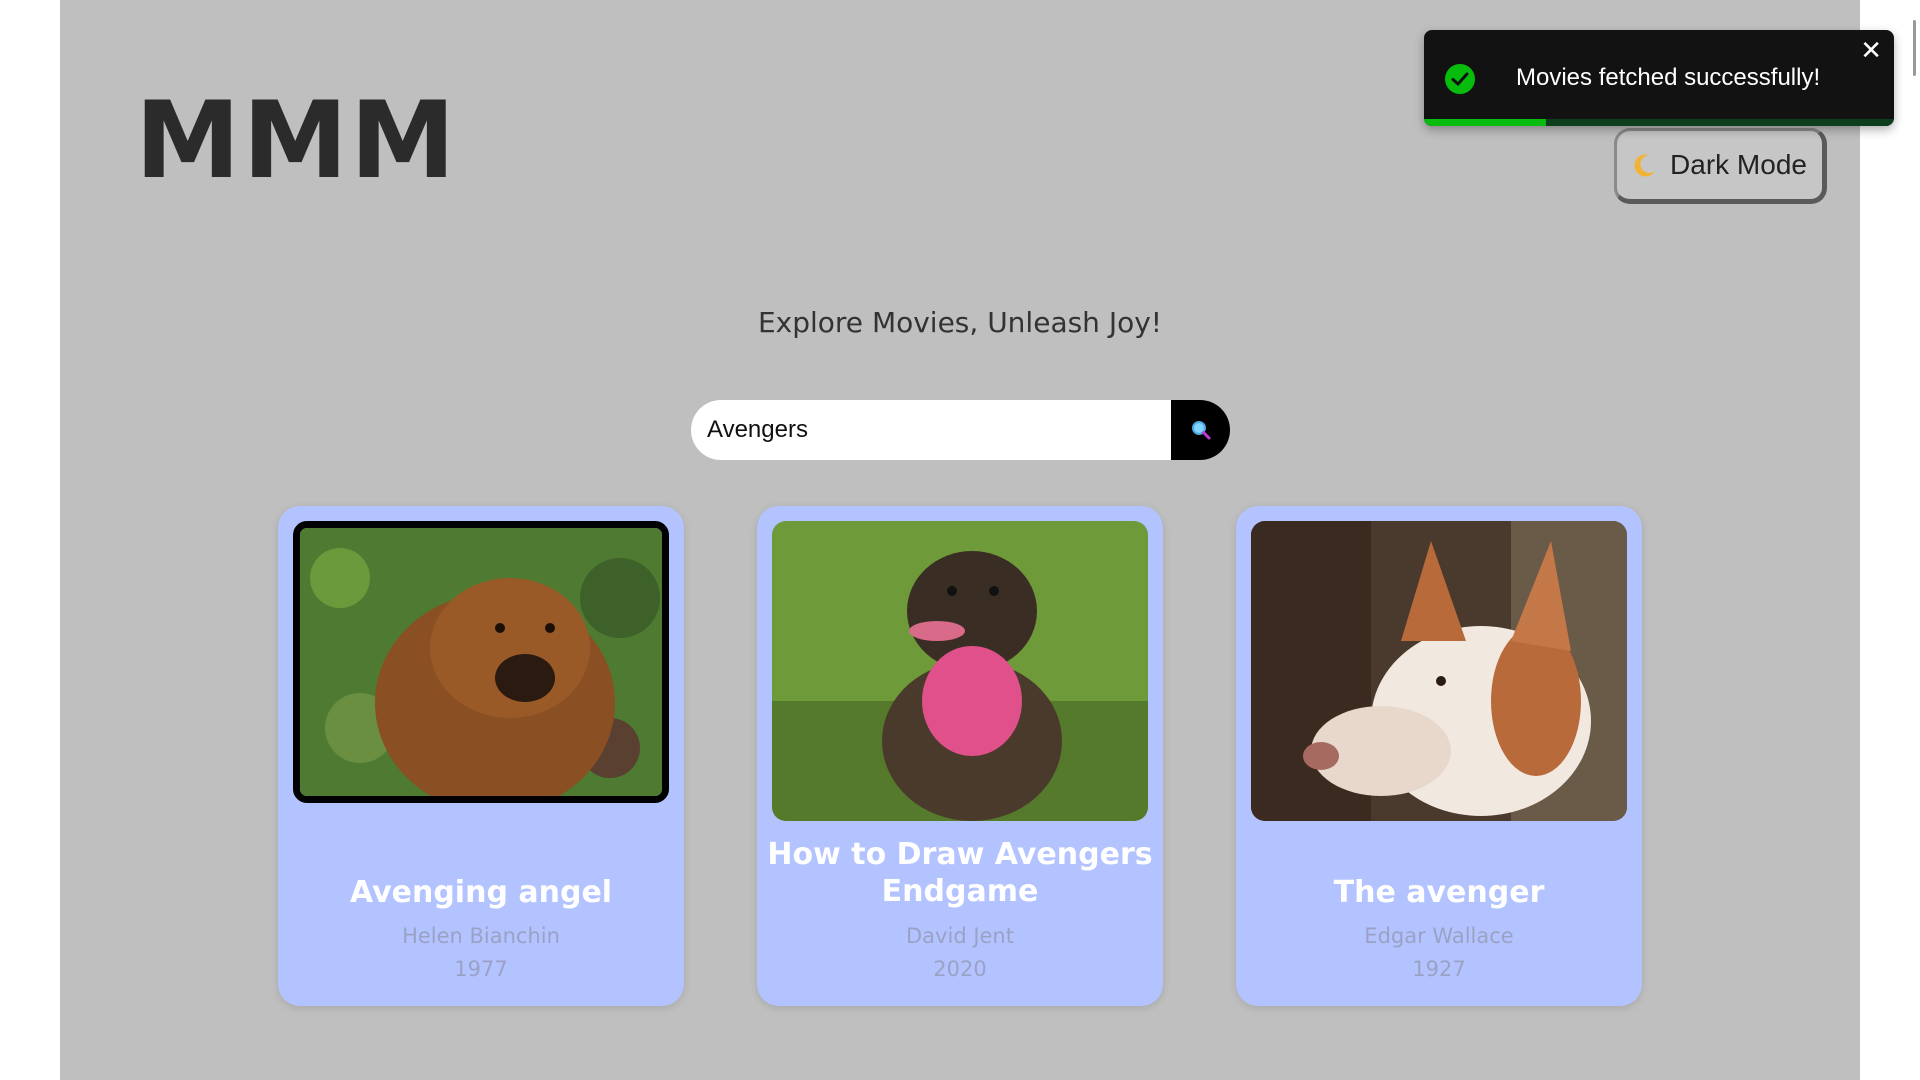  I want to click on movie-year: 1977, so click(481, 969).